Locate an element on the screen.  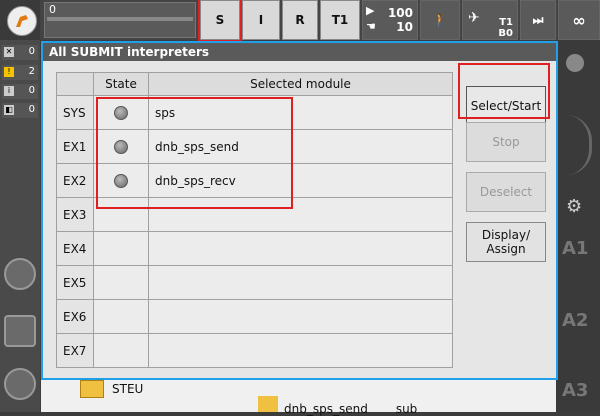
robot-logo-icon is located at coordinates (22, 21).